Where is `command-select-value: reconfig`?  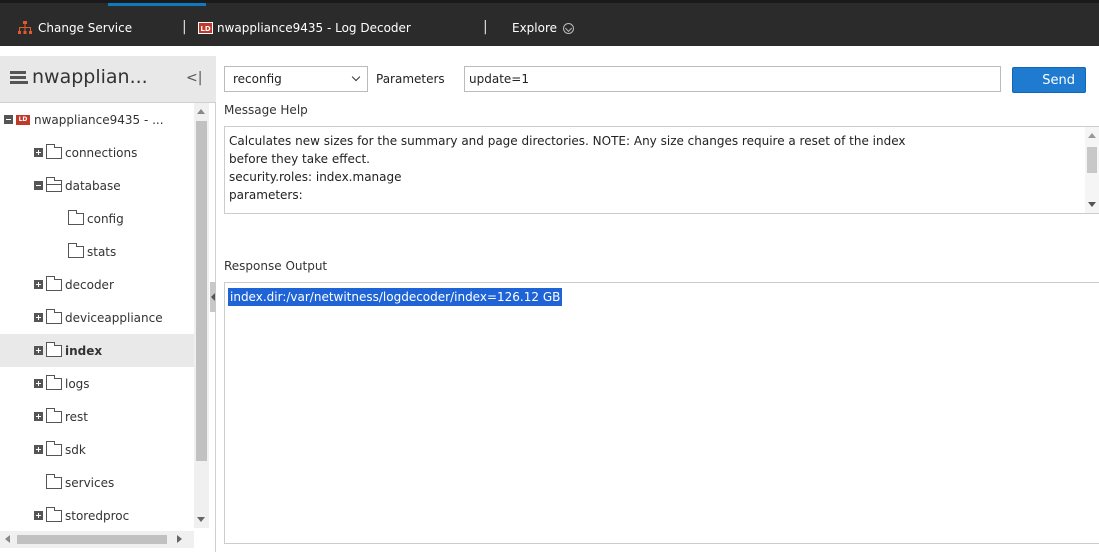
command-select-value: reconfig is located at coordinates (257, 79).